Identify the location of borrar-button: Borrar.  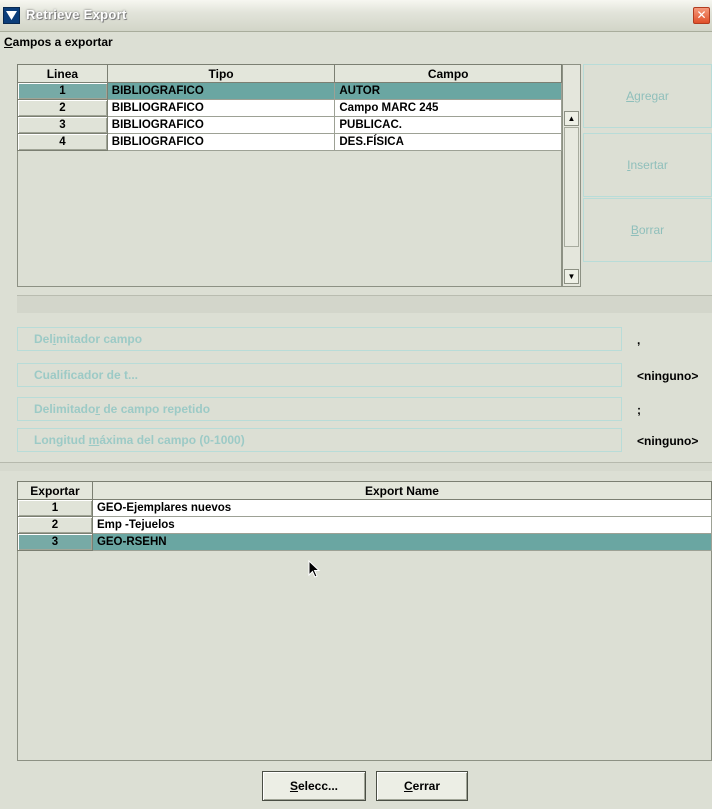
(647, 230).